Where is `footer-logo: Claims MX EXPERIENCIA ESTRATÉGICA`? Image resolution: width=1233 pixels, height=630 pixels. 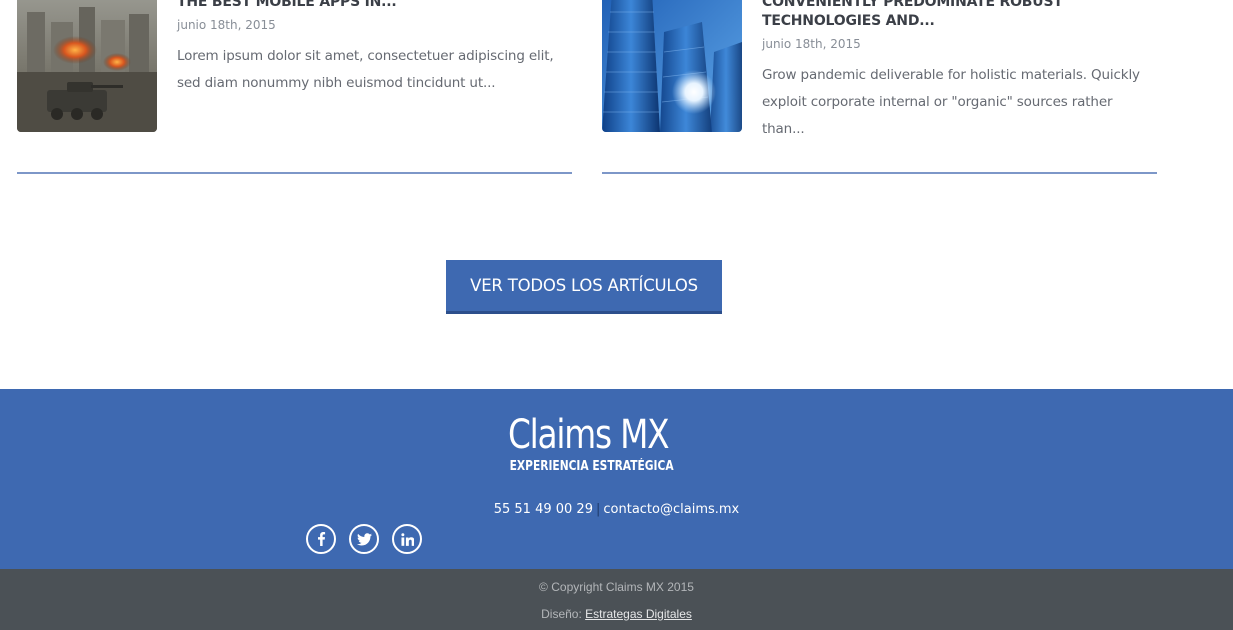
footer-logo: Claims MX EXPERIENCIA ESTRATÉGICA is located at coordinates (591, 443).